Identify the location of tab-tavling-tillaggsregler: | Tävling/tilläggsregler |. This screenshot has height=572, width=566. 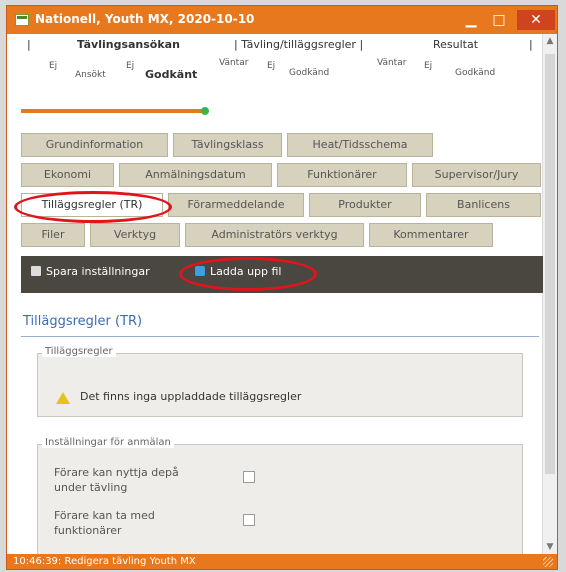
(298, 44).